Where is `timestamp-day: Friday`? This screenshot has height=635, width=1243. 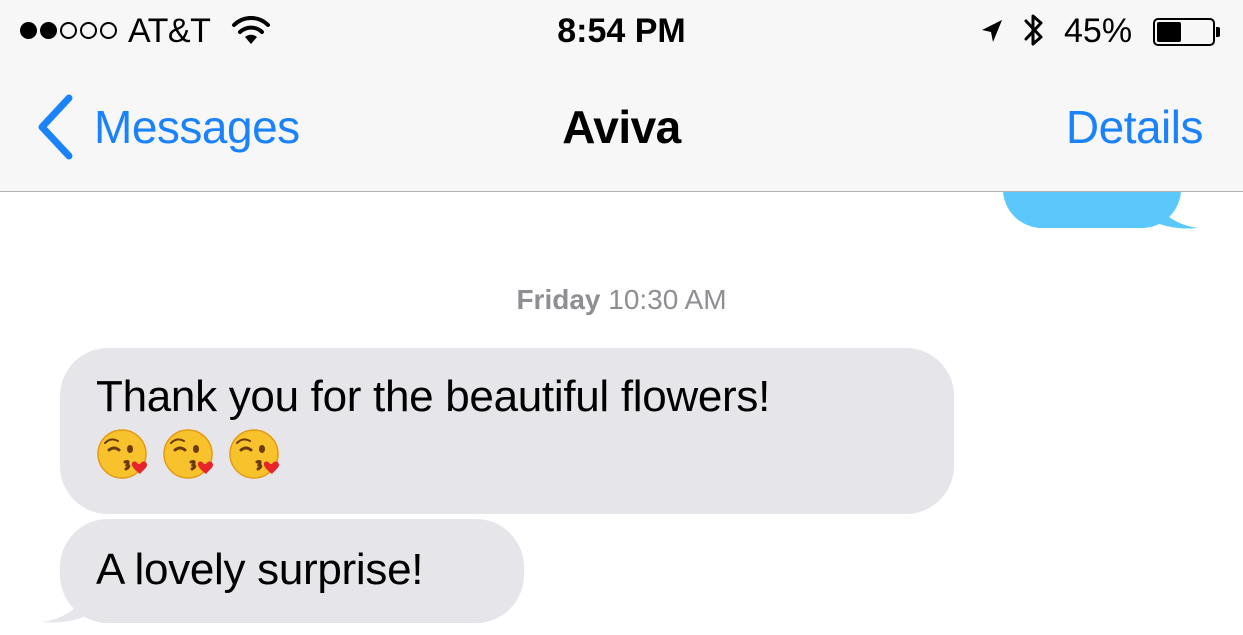
timestamp-day: Friday is located at coordinates (558, 299).